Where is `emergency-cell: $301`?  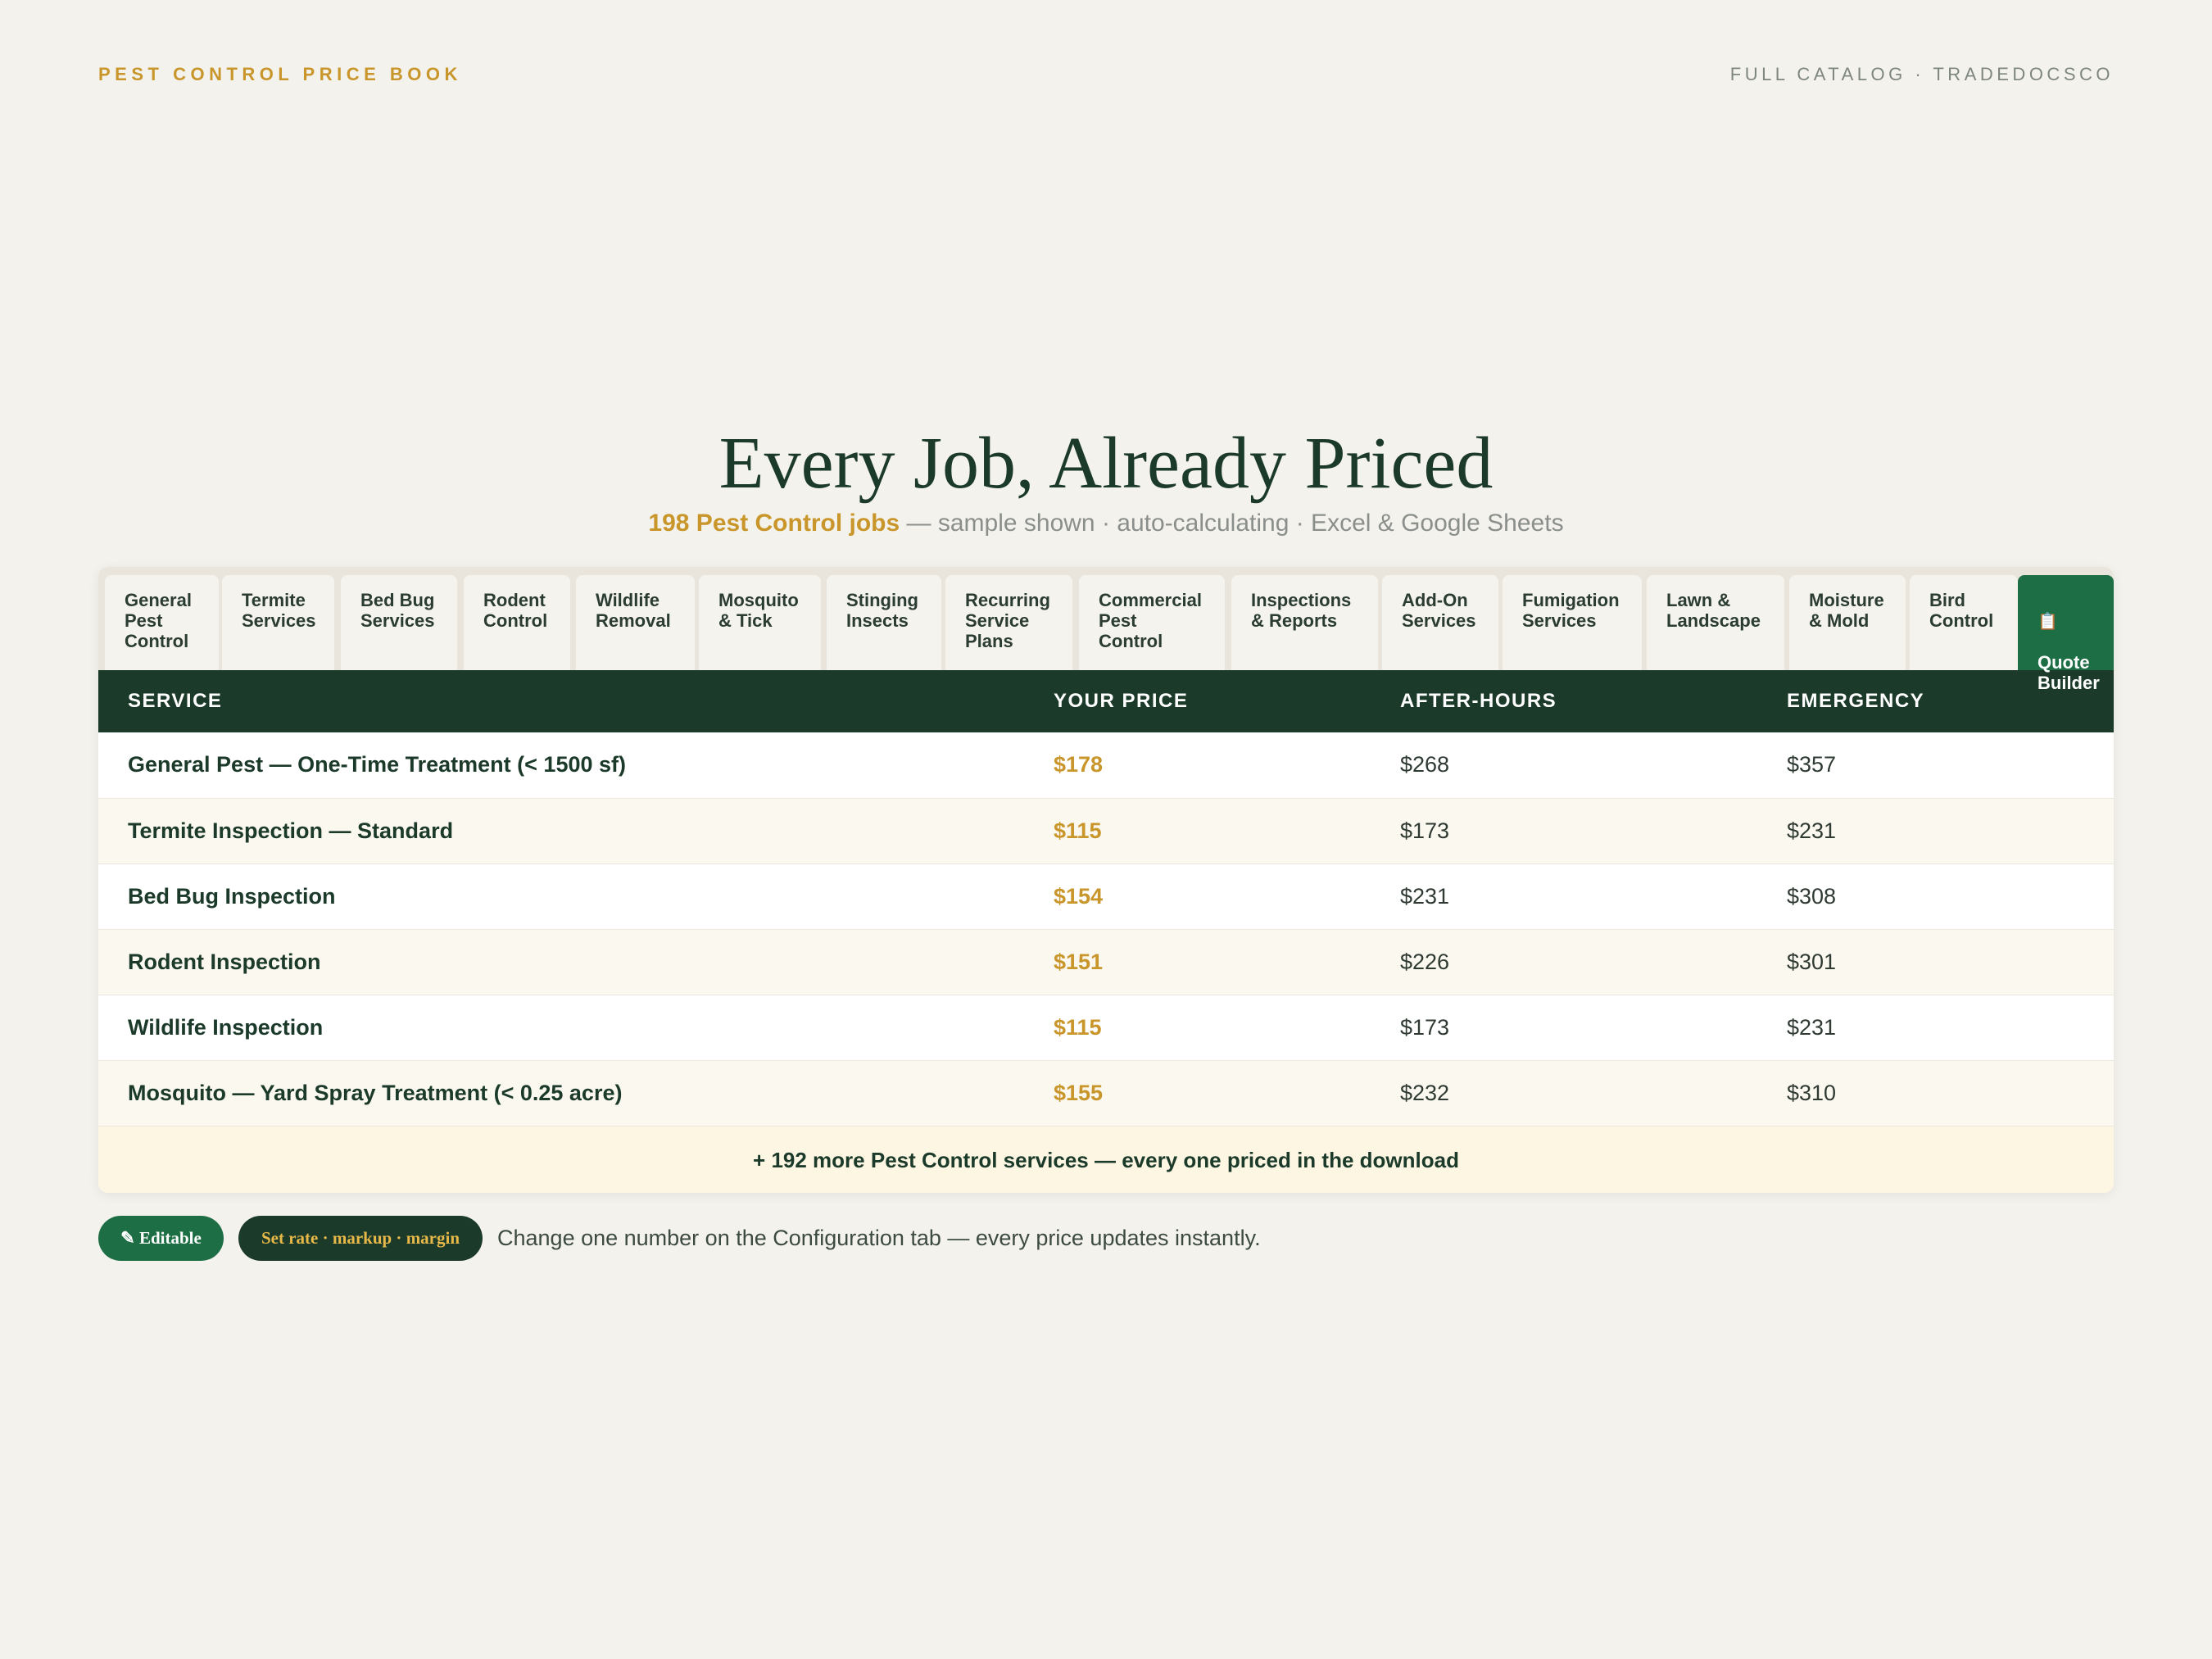
emergency-cell: $301 is located at coordinates (1935, 962).